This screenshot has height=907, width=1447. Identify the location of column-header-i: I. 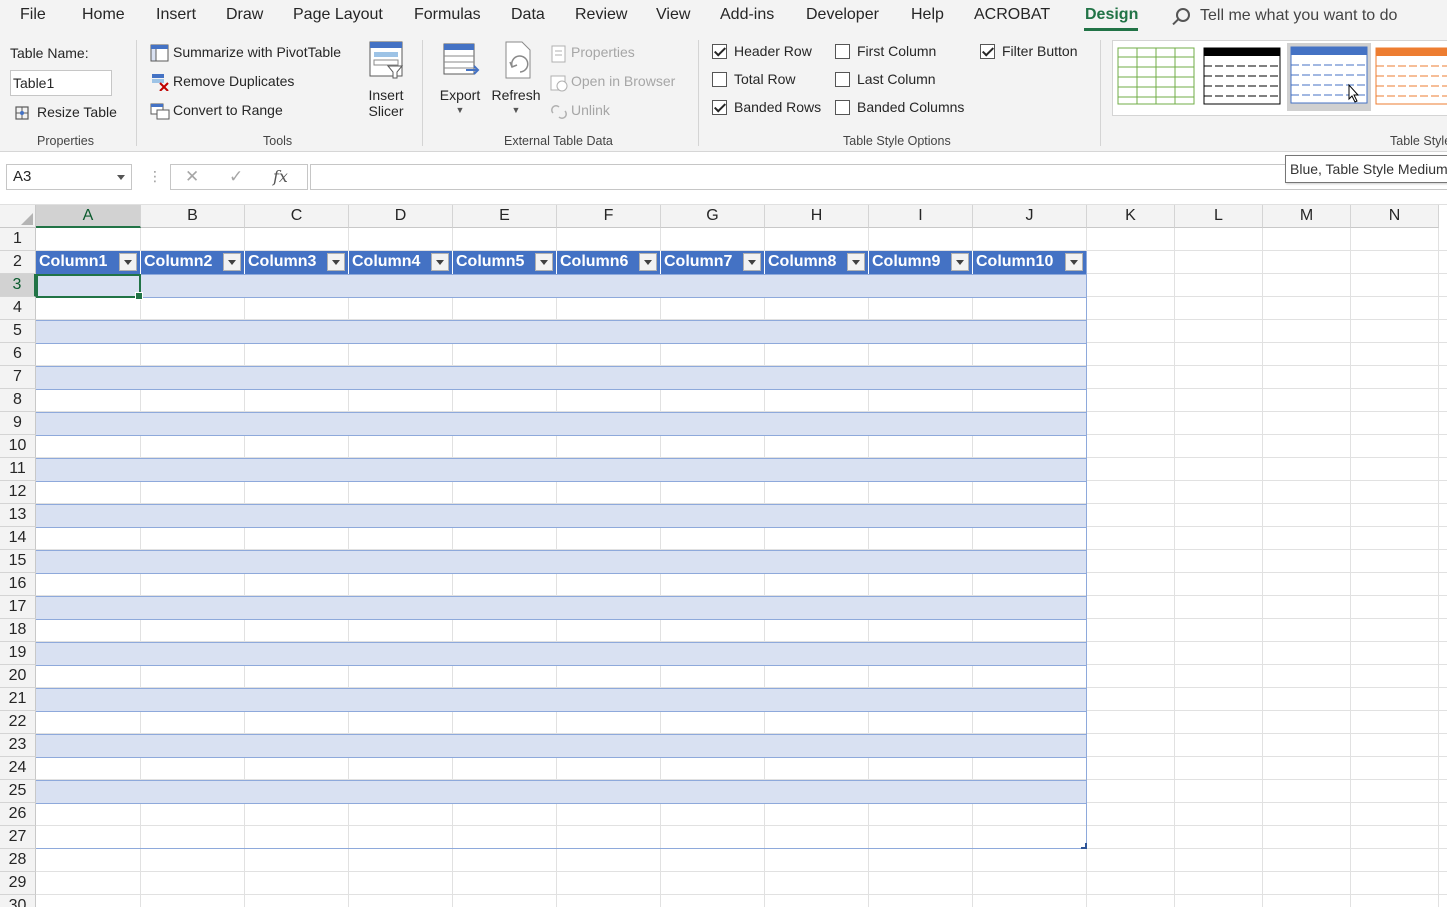
(921, 216).